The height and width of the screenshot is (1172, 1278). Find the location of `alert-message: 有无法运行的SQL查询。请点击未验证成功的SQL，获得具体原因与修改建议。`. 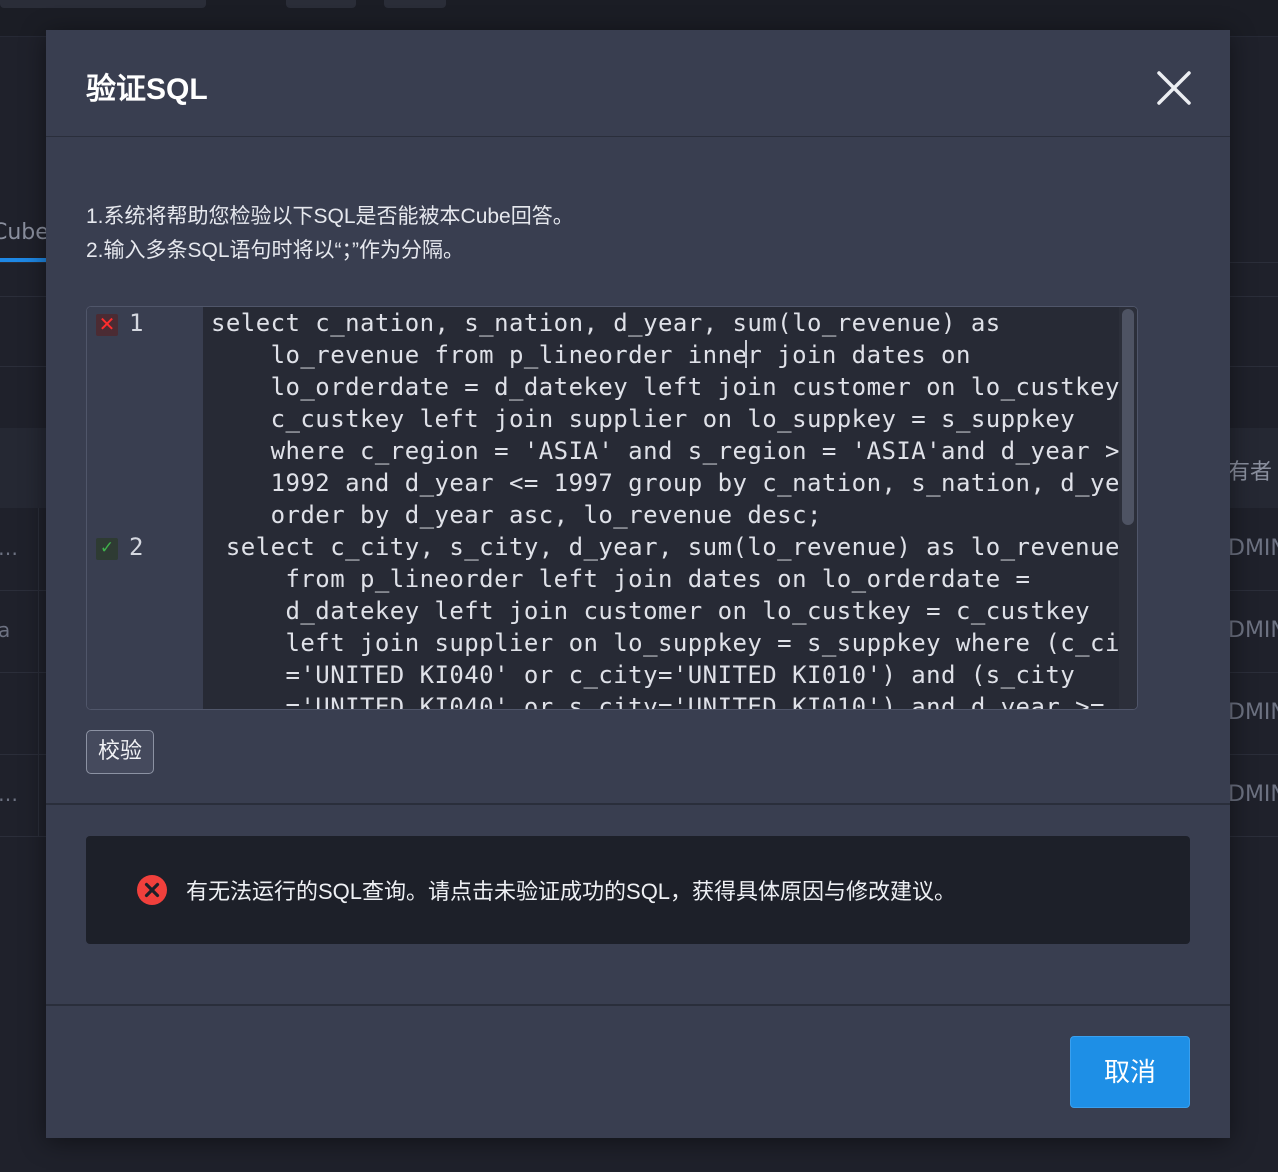

alert-message: 有无法运行的SQL查询。请点击未验证成功的SQL，获得具体原因与修改建议。 is located at coordinates (571, 891).